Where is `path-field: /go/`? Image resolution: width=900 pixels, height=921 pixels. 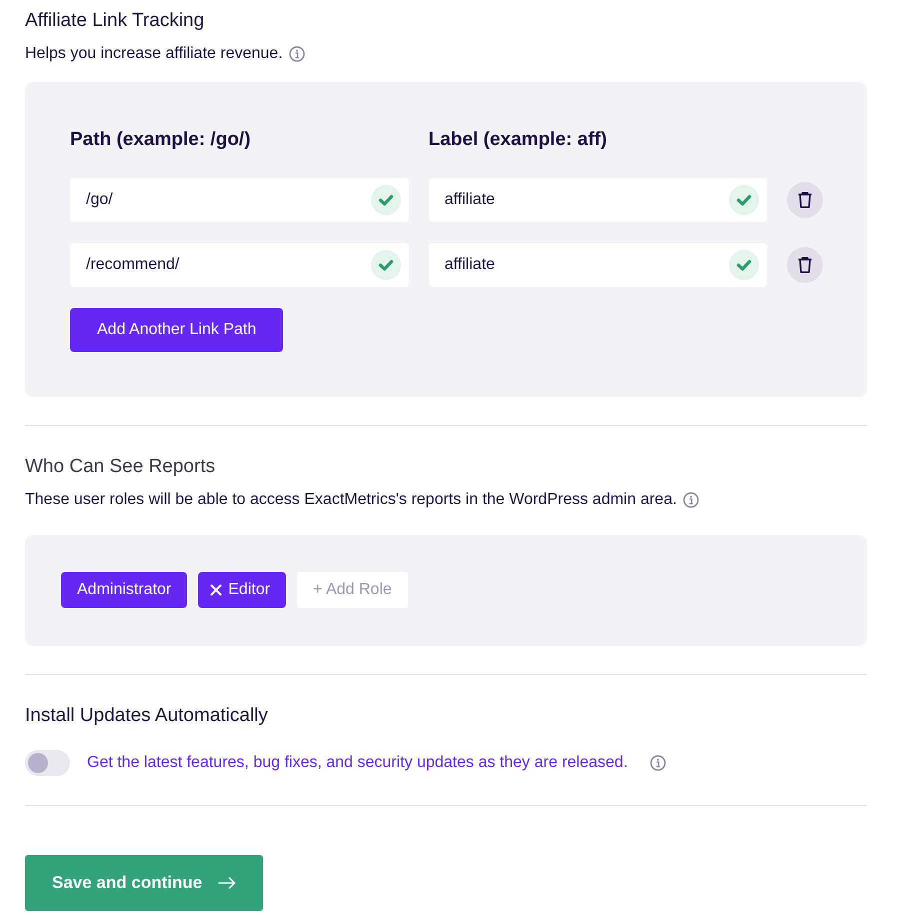 path-field: /go/ is located at coordinates (239, 200).